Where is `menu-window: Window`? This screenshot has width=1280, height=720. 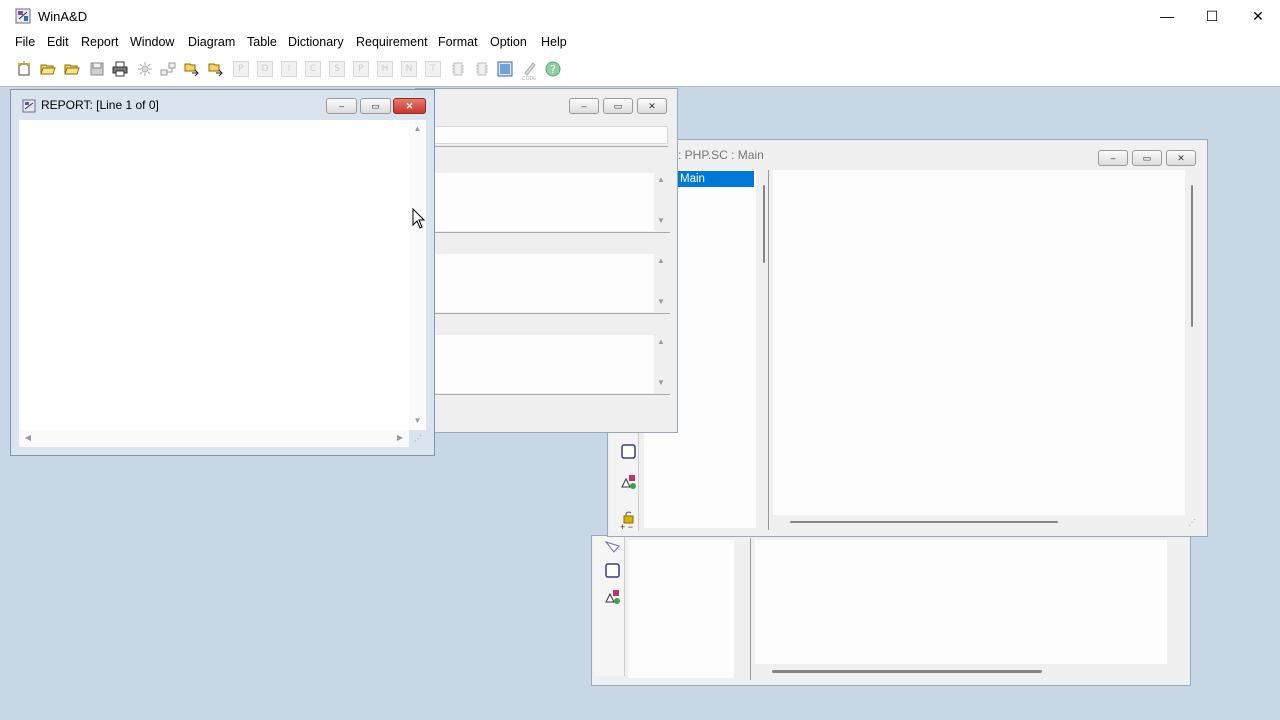 menu-window: Window is located at coordinates (152, 42).